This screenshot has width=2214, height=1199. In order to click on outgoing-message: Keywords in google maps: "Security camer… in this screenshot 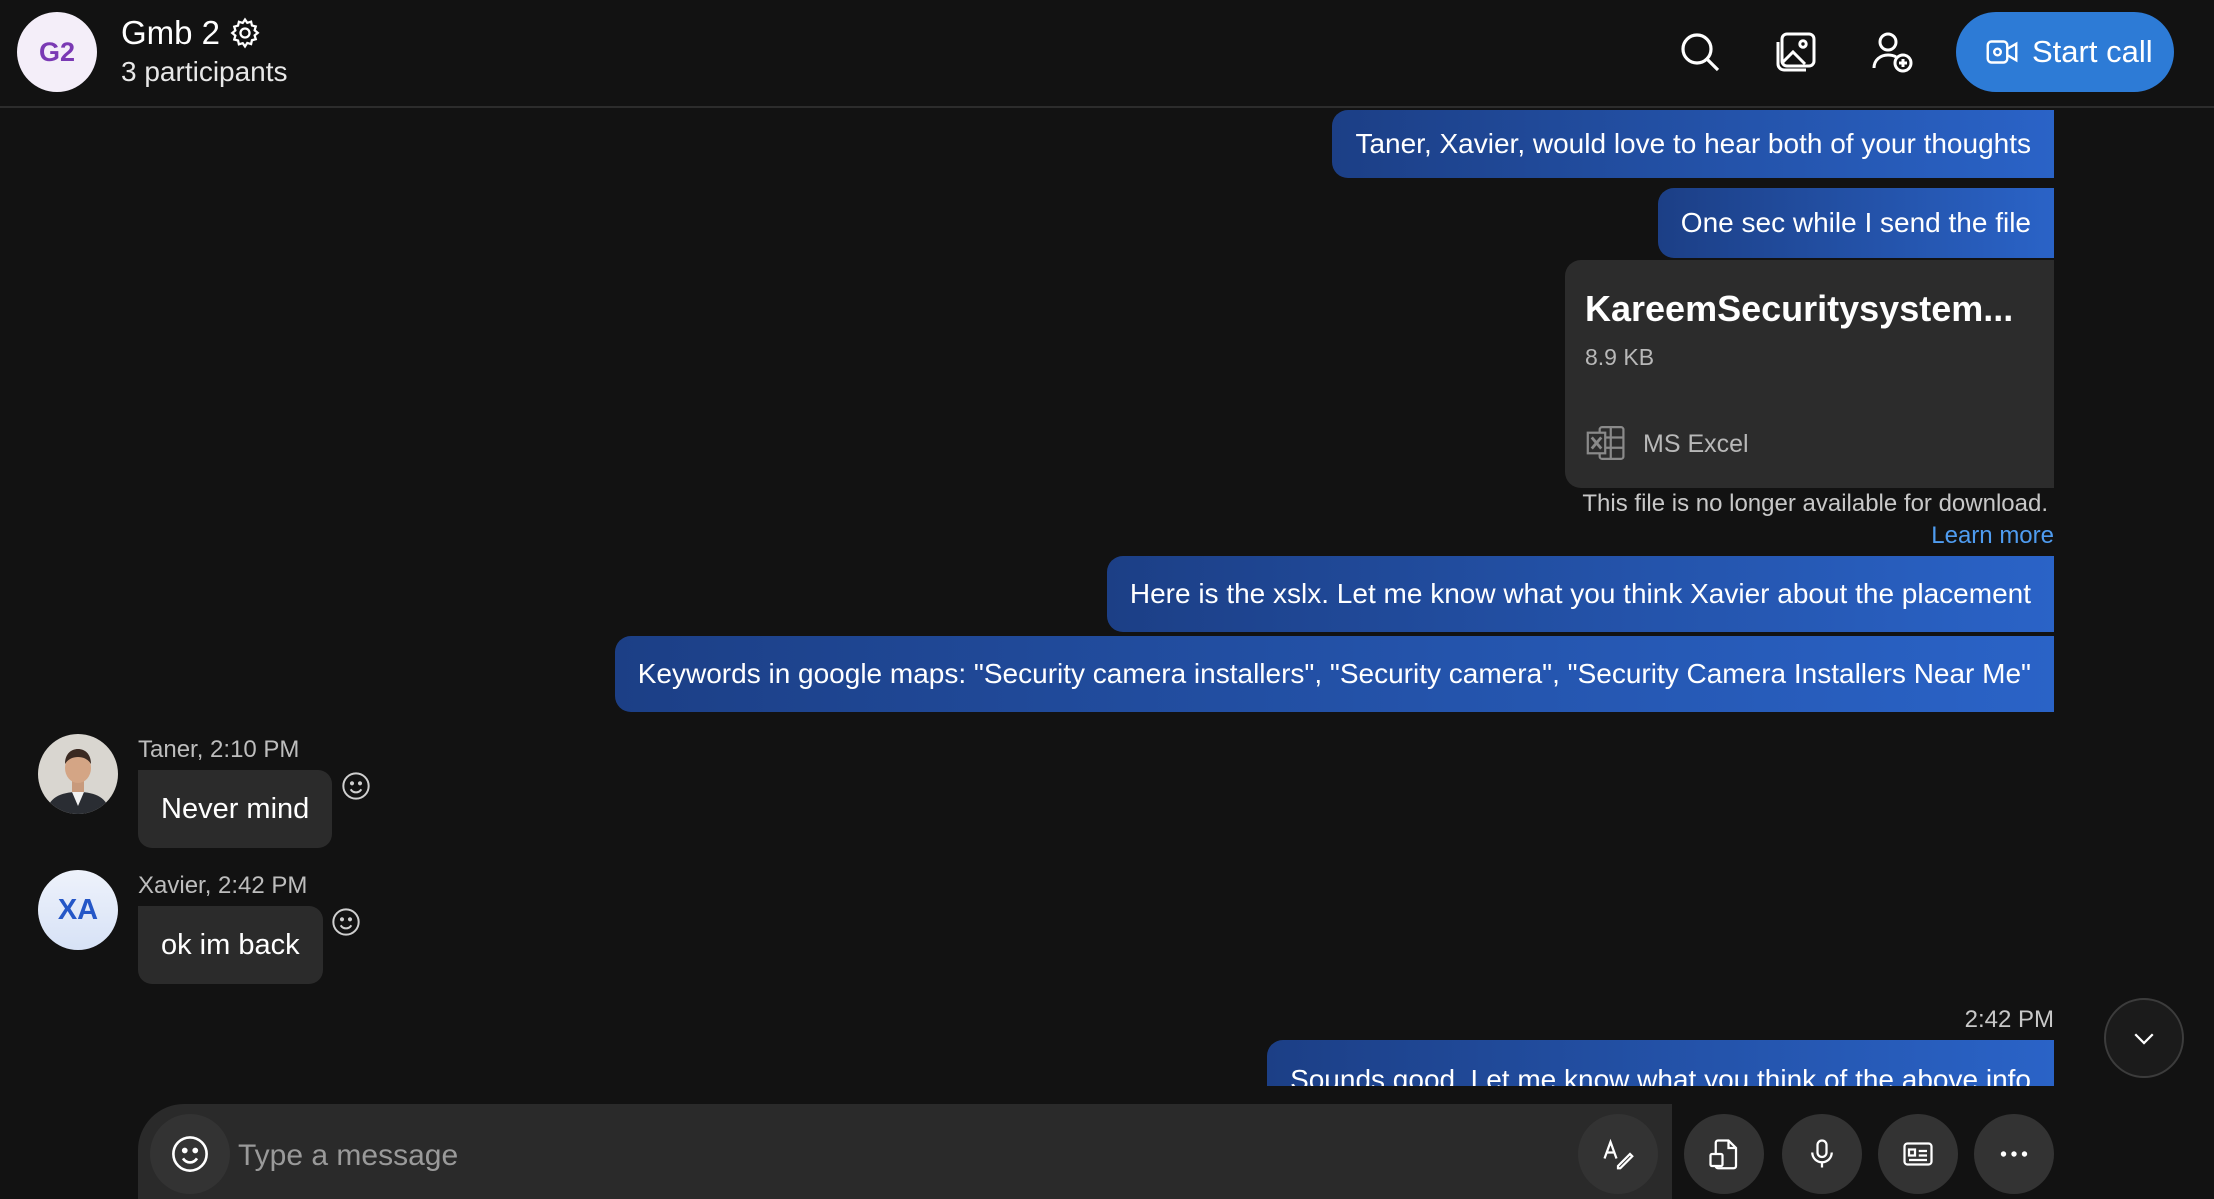, I will do `click(1334, 674)`.